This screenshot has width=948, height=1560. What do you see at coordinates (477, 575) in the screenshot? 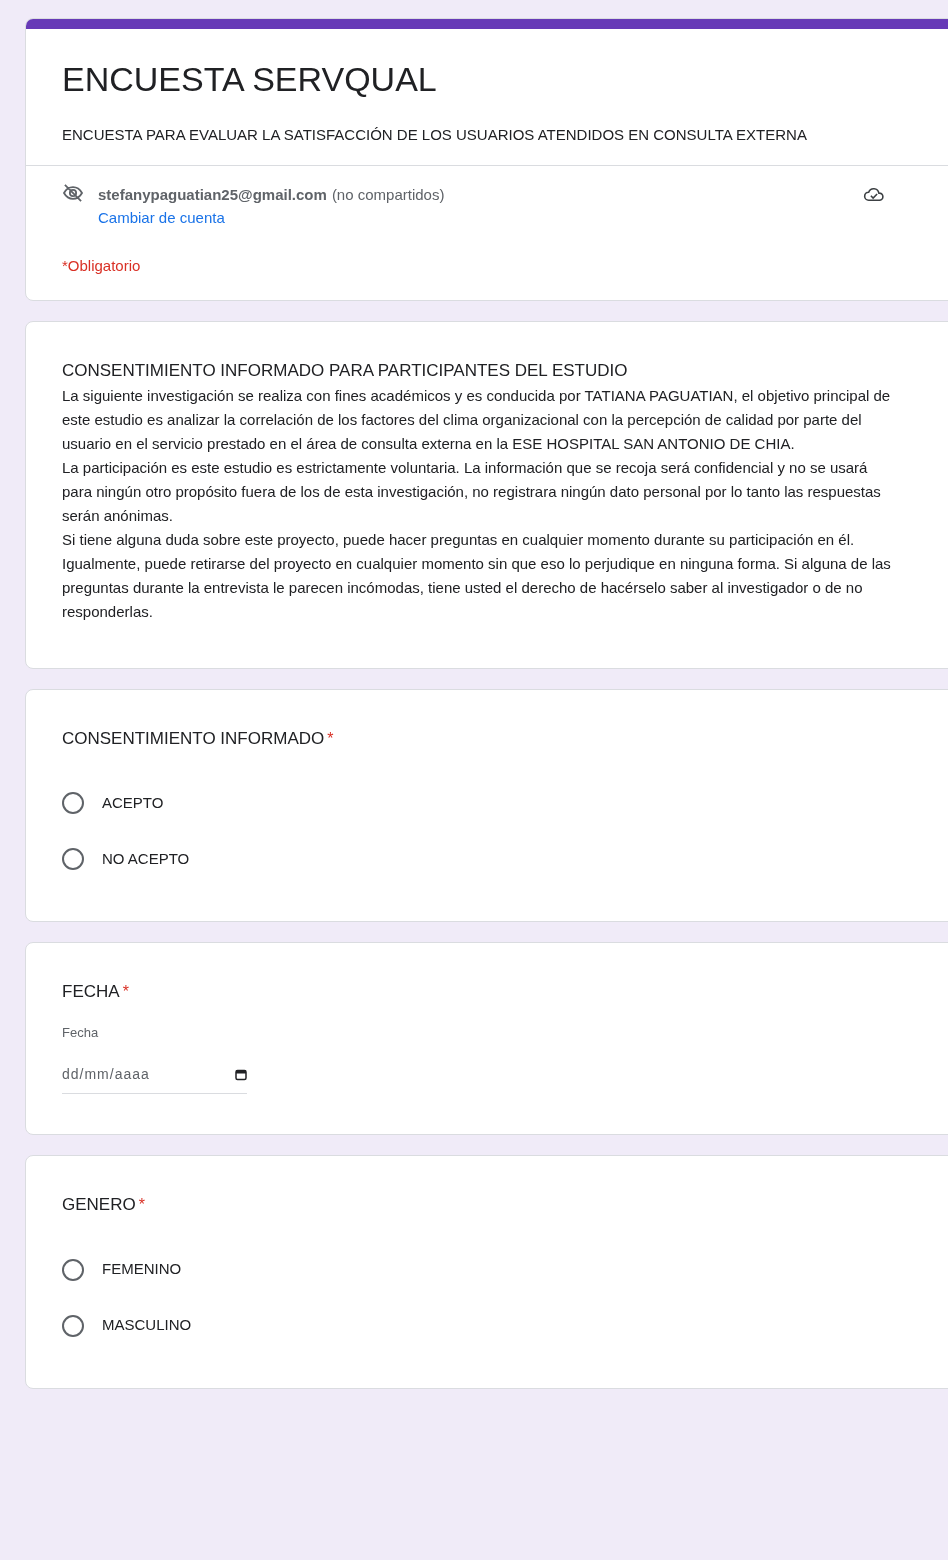
I see `section-paragraph: Si tiene alguna duda sobre este proyecto, puede hacer preguntas en cualquier momento durante su participación en él. Igualmente, puede retirarse del proyecto en cualquier momento sin que eso lo perjudique en ninguna forma. Si alguna de las preguntas durante la entrevista le parecen incómodas, tiene usted el derecho de hacérselo saber al investigador o de no responderlas.` at bounding box center [477, 575].